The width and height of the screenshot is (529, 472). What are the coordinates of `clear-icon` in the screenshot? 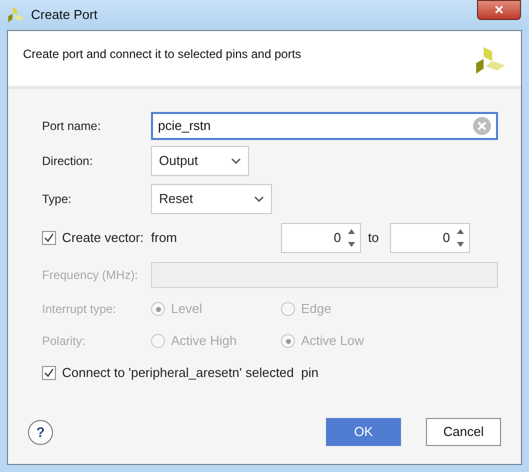 It's located at (482, 126).